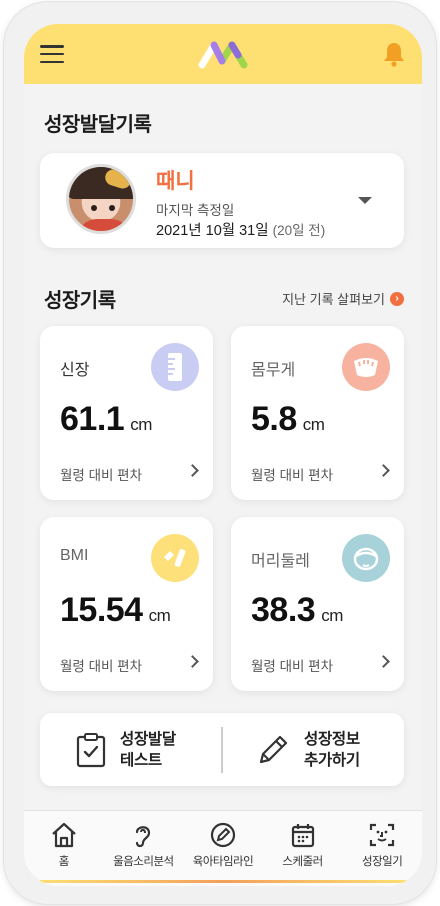 The height and width of the screenshot is (906, 440). What do you see at coordinates (297, 610) in the screenshot?
I see `stat-value: 38.3 cm` at bounding box center [297, 610].